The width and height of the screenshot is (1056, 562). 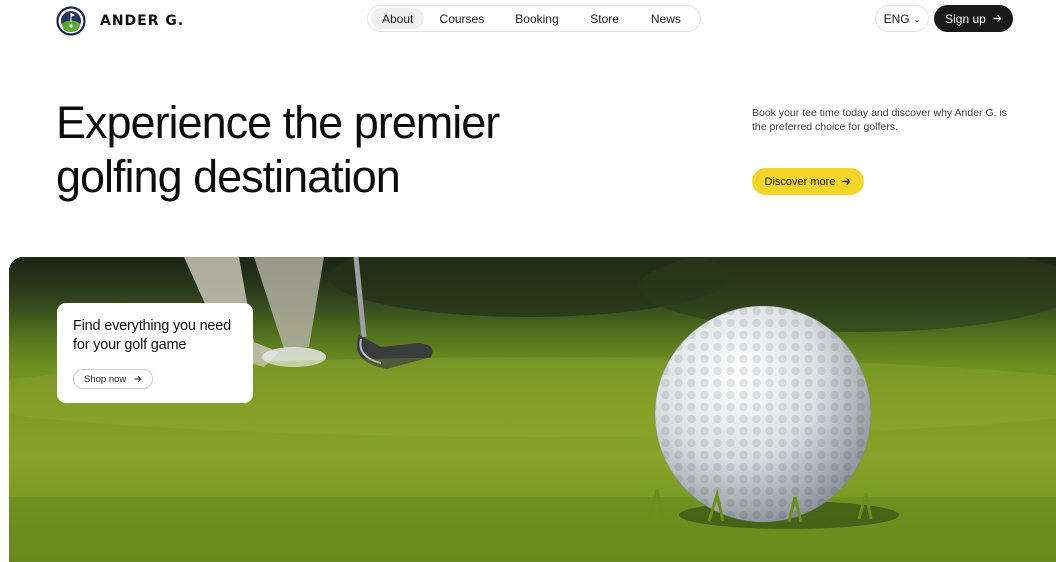 I want to click on signup-button: Sign up, so click(x=973, y=18).